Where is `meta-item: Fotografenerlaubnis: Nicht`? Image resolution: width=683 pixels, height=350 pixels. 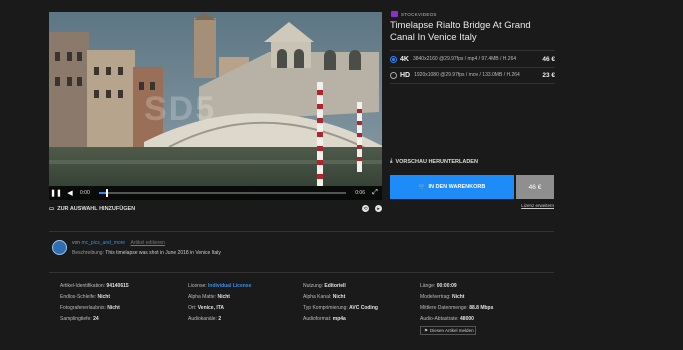 meta-item: Fotografenerlaubnis: Nicht is located at coordinates (90, 308).